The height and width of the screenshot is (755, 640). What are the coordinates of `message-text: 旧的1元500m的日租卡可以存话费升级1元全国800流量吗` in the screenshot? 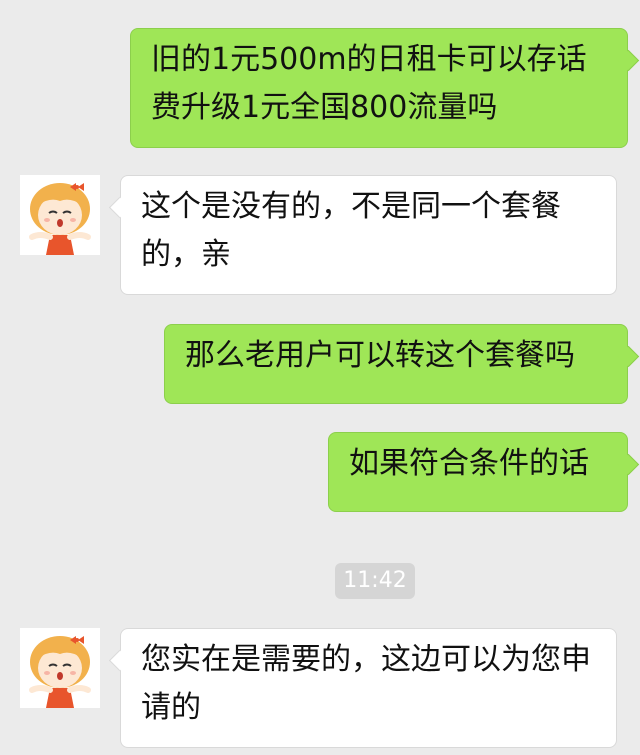 It's located at (369, 83).